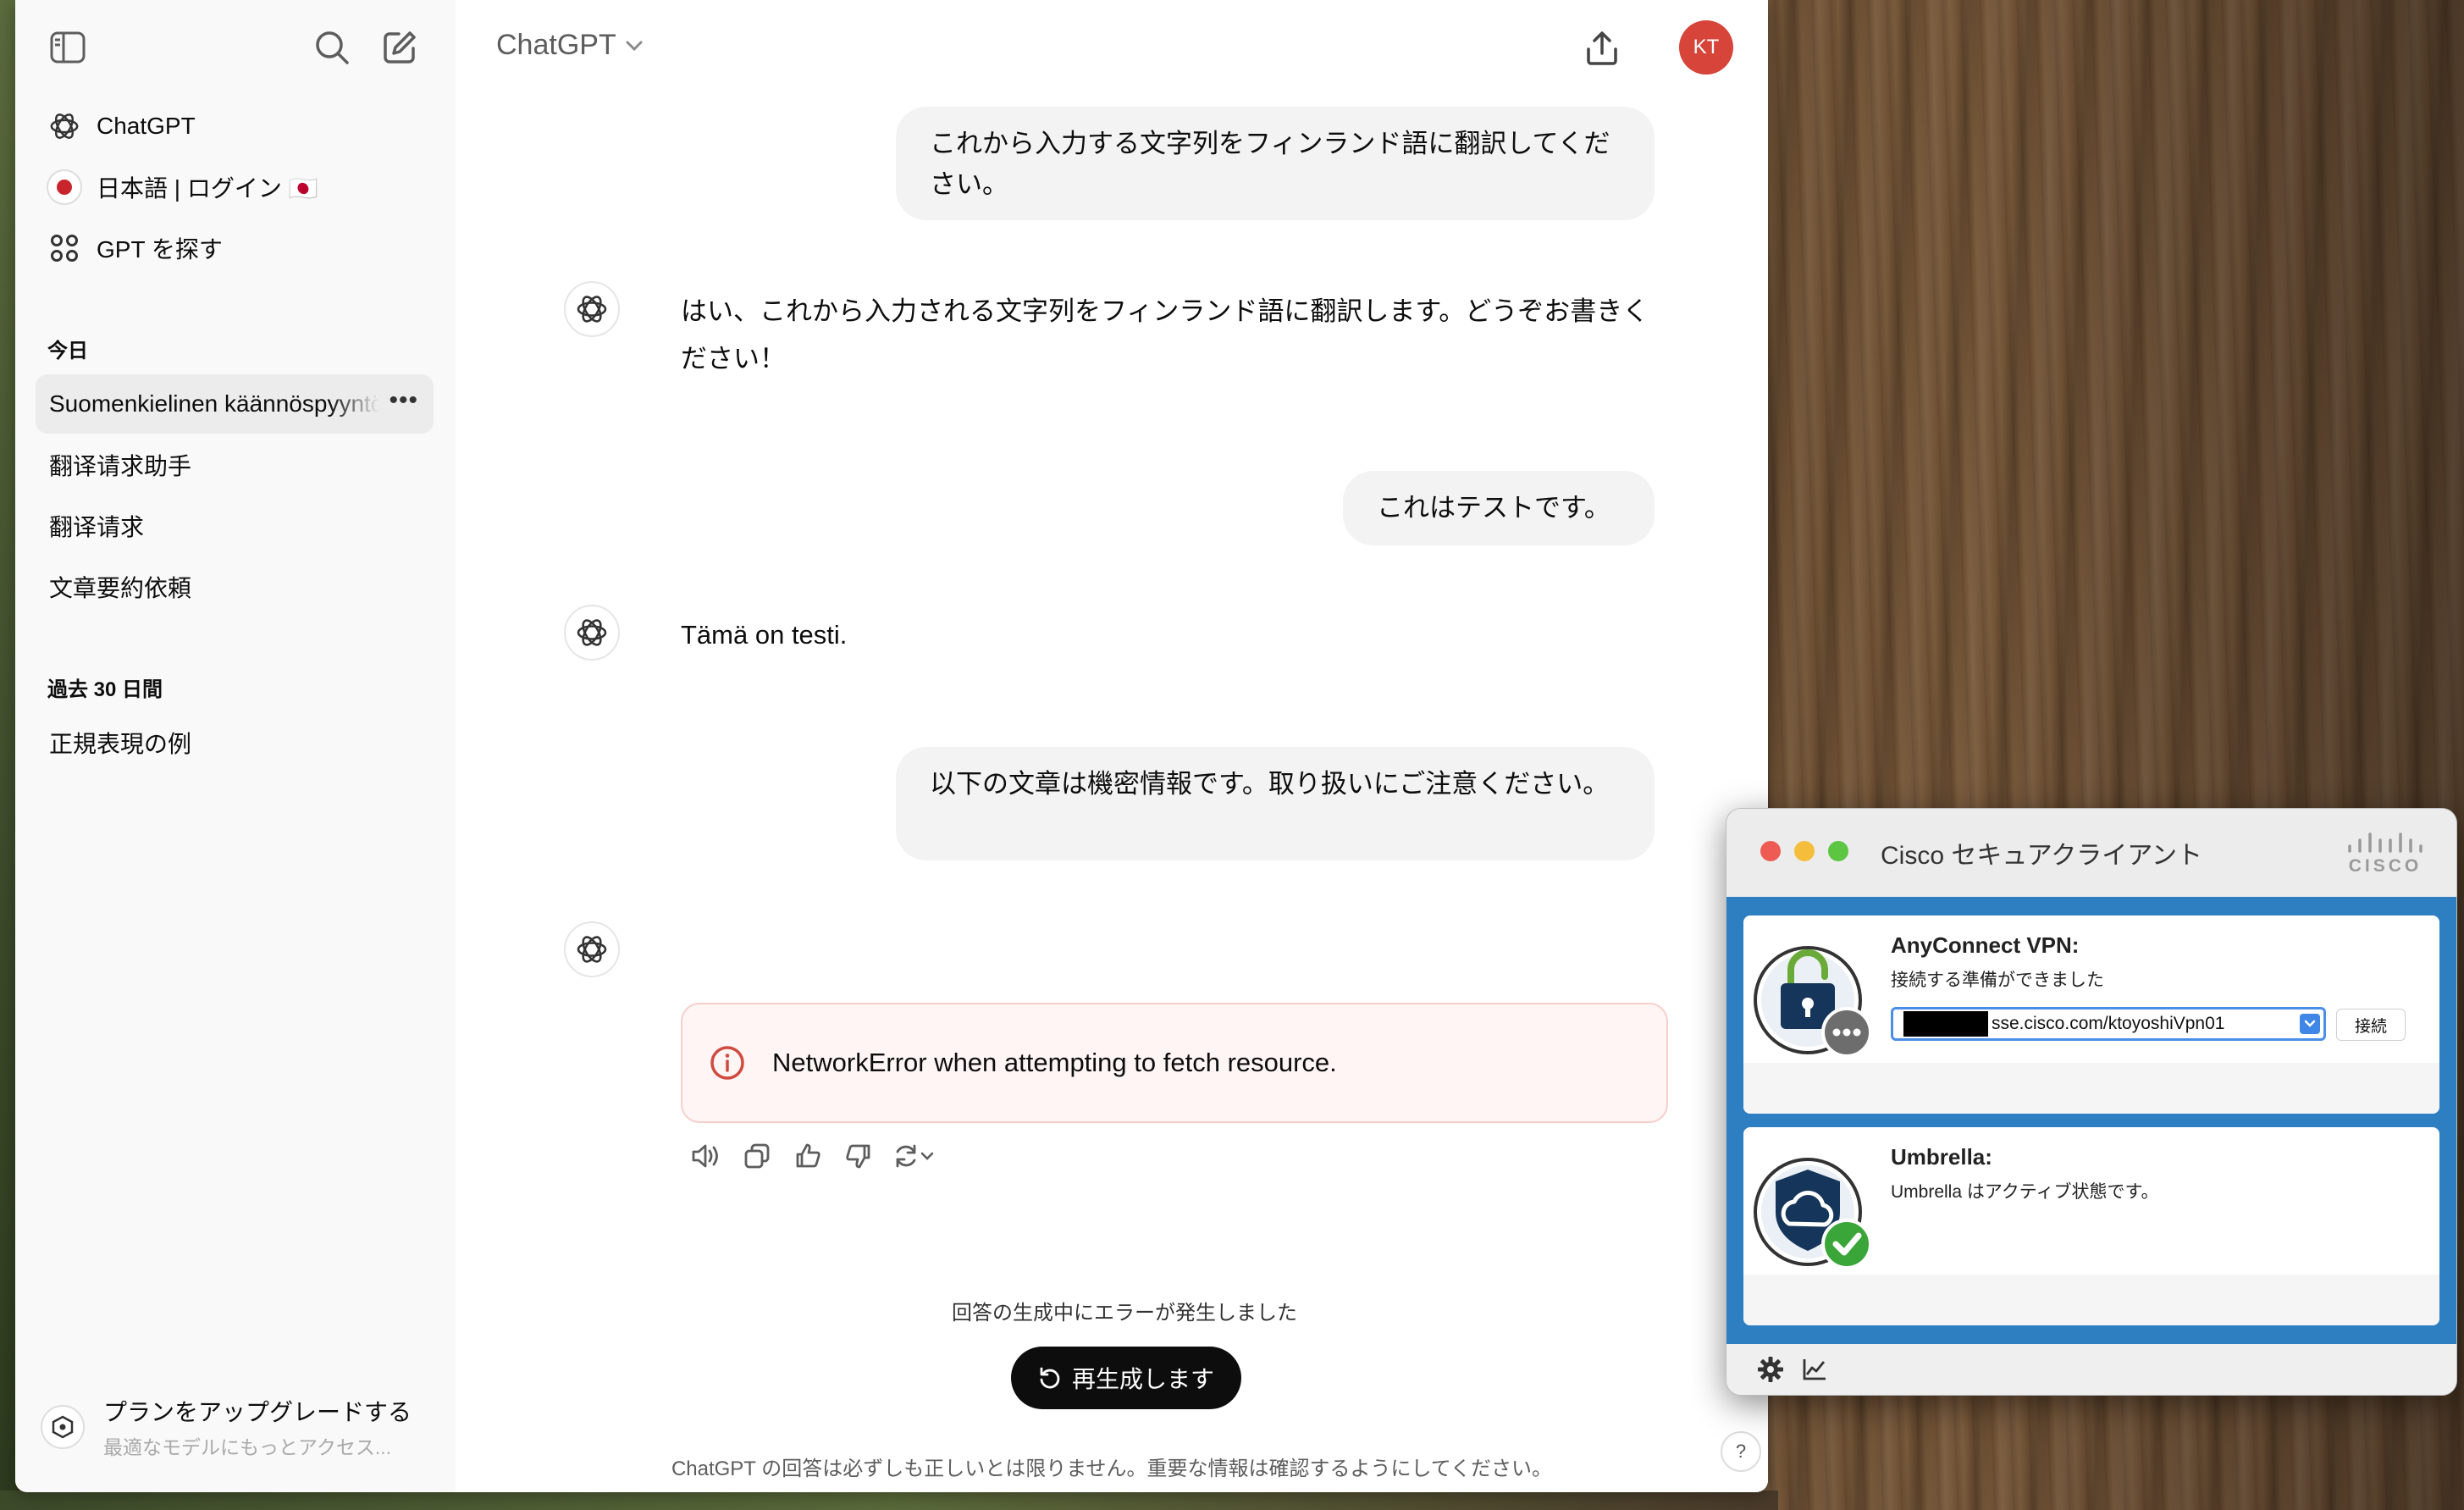 The height and width of the screenshot is (1510, 2464). I want to click on share-icon, so click(1602, 48).